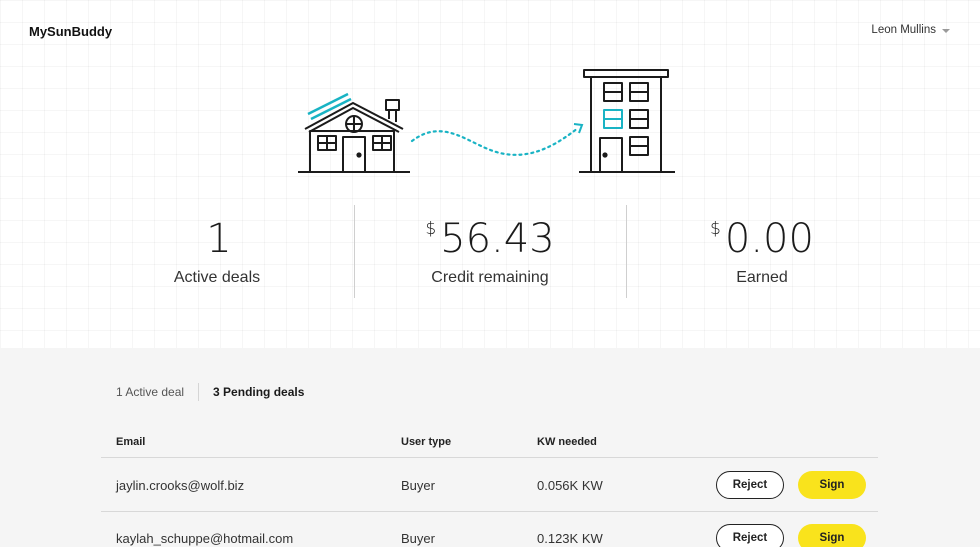 This screenshot has width=980, height=547. I want to click on row-email: jaylin.crooks@wolf.biz, so click(180, 485).